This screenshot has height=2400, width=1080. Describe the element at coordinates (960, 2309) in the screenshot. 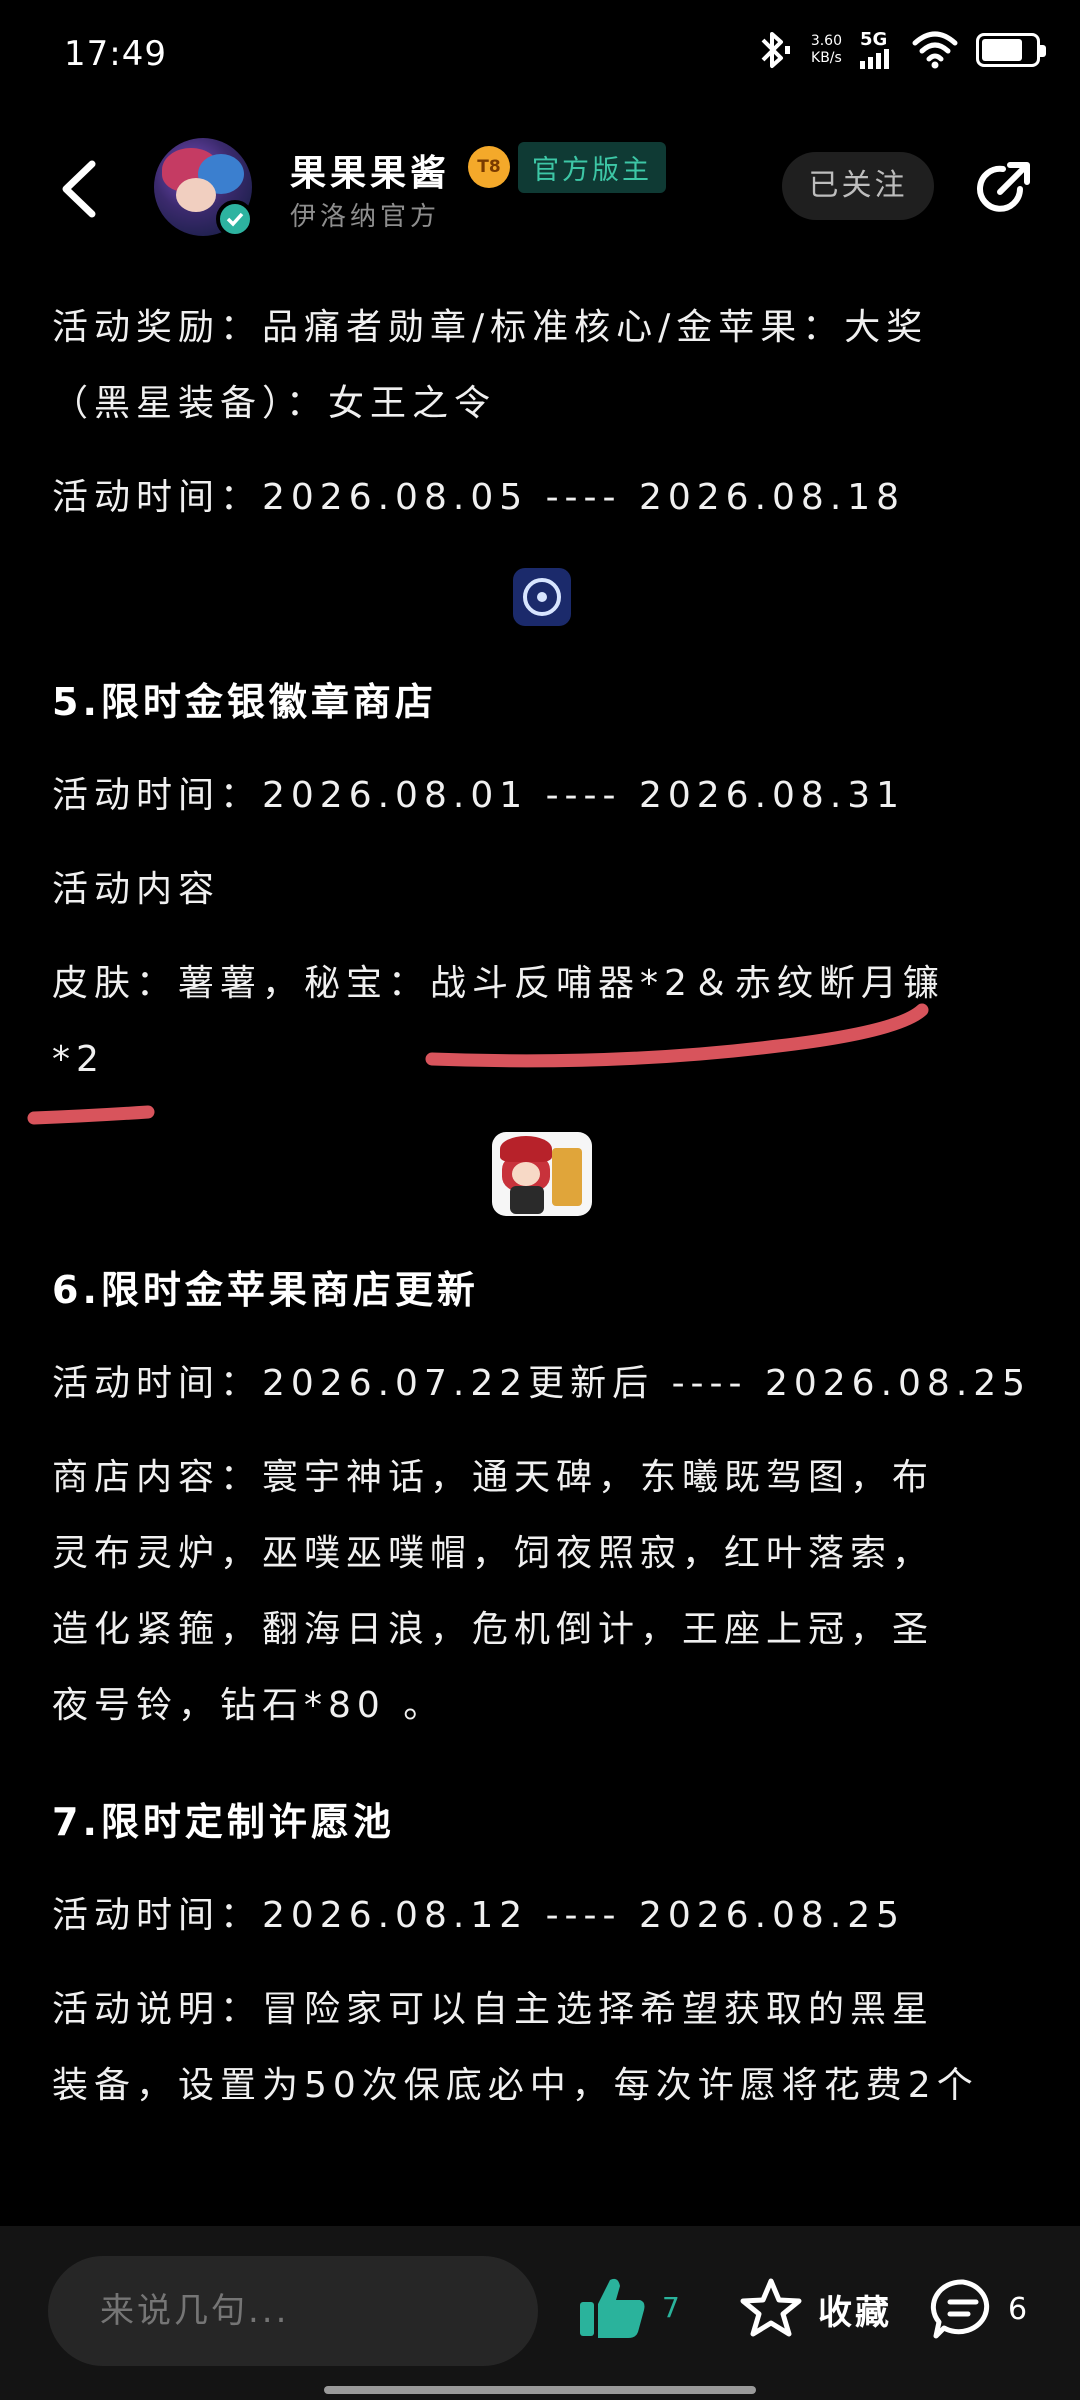

I see `comment-icon` at that location.